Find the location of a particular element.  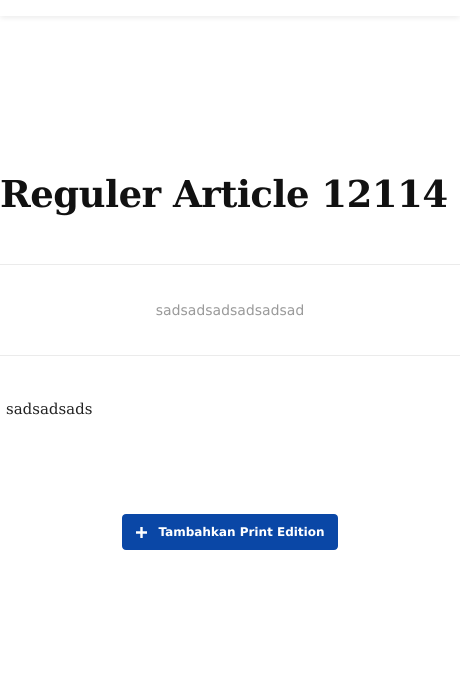

article-body: sadsadsads is located at coordinates (49, 409).